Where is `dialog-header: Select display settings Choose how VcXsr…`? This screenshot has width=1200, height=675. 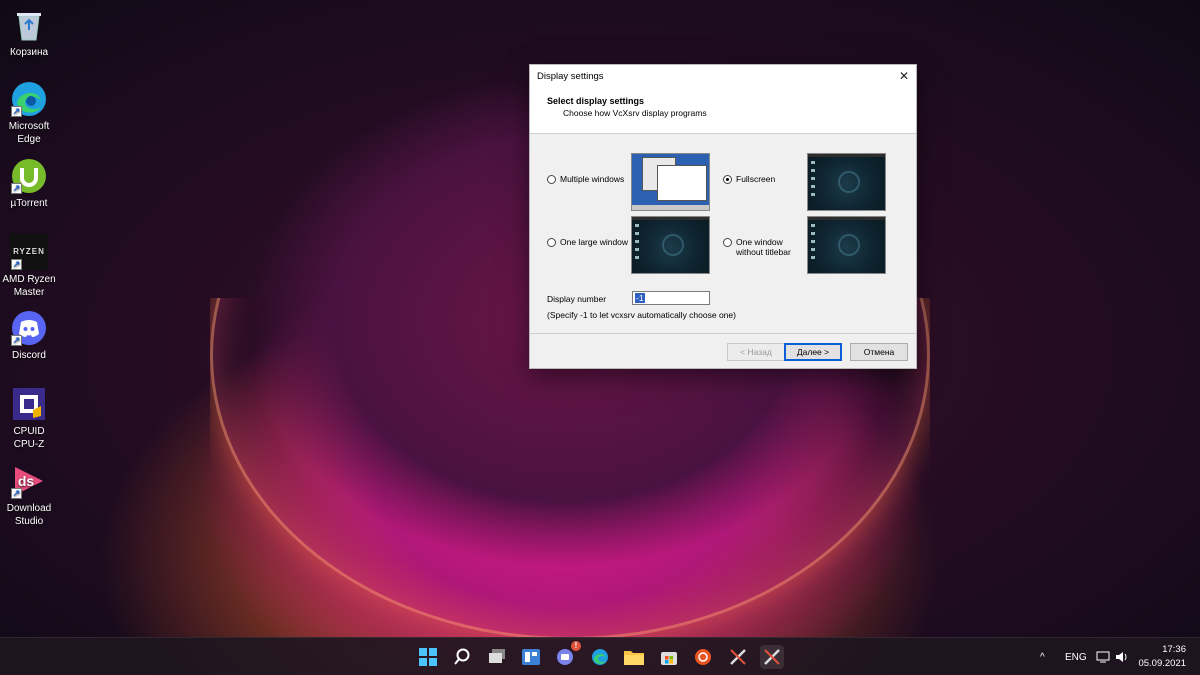
dialog-header: Select display settings Choose how VcXsr… is located at coordinates (723, 110).